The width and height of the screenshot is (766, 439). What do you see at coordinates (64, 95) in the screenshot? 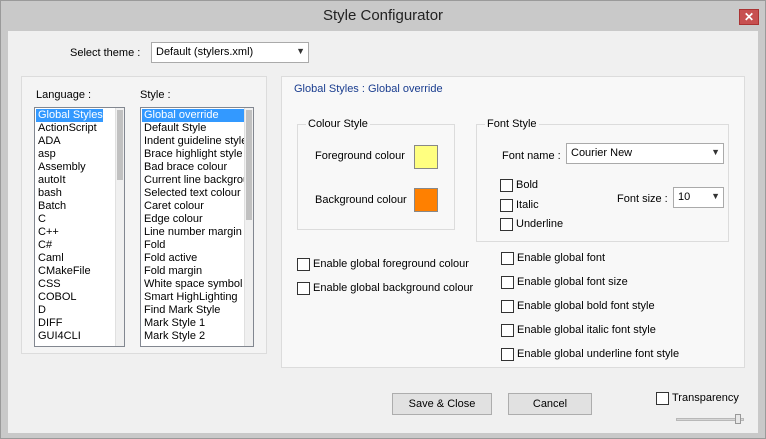
I see `language-label: Language :` at bounding box center [64, 95].